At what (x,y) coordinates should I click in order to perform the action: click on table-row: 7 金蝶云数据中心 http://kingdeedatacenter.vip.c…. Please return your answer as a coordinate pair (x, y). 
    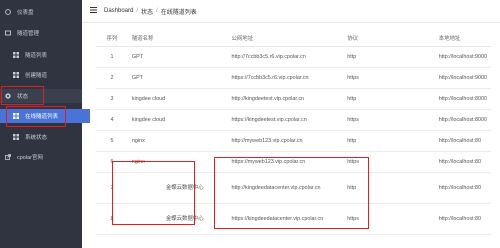
    Looking at the image, I should click on (293, 188).